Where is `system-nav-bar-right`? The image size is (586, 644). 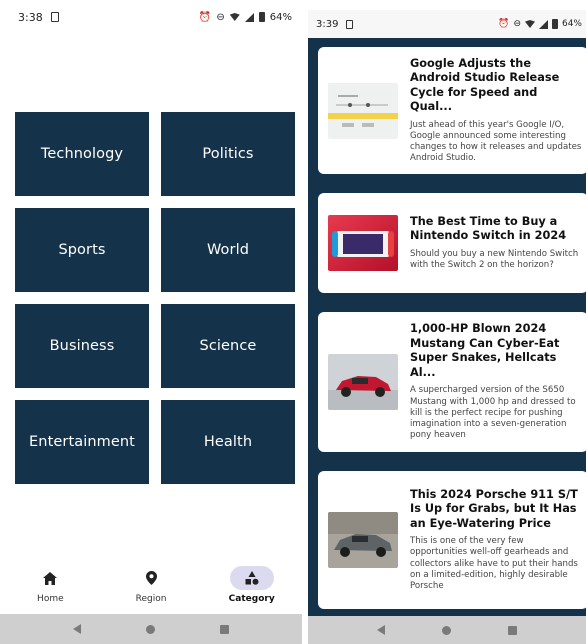
system-nav-bar-right is located at coordinates (447, 630).